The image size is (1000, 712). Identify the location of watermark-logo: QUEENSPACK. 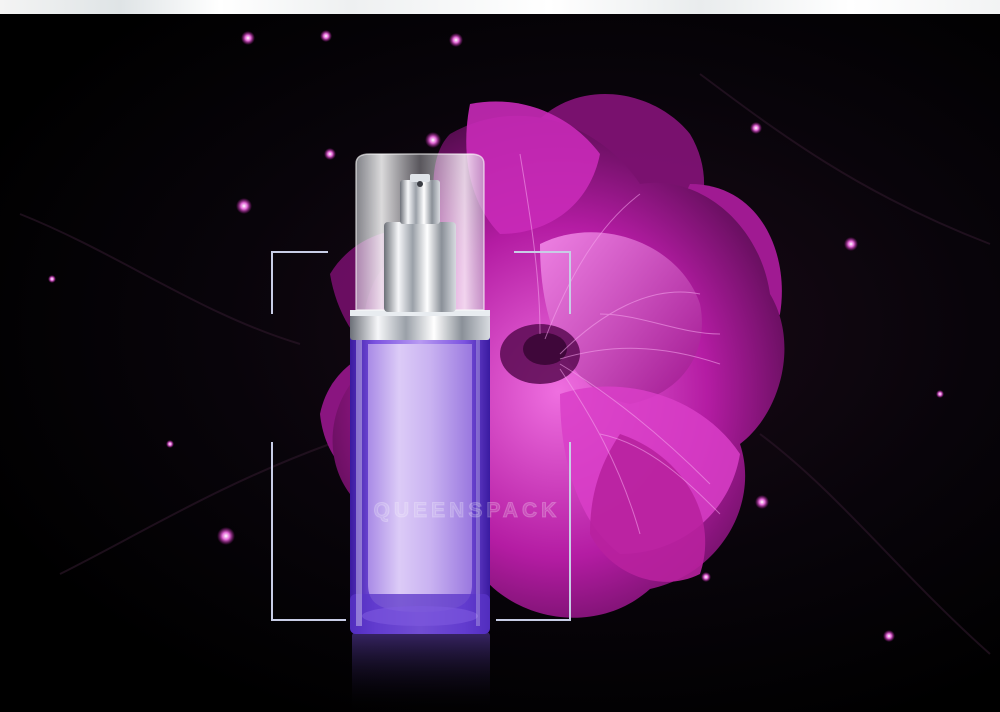
(467, 511).